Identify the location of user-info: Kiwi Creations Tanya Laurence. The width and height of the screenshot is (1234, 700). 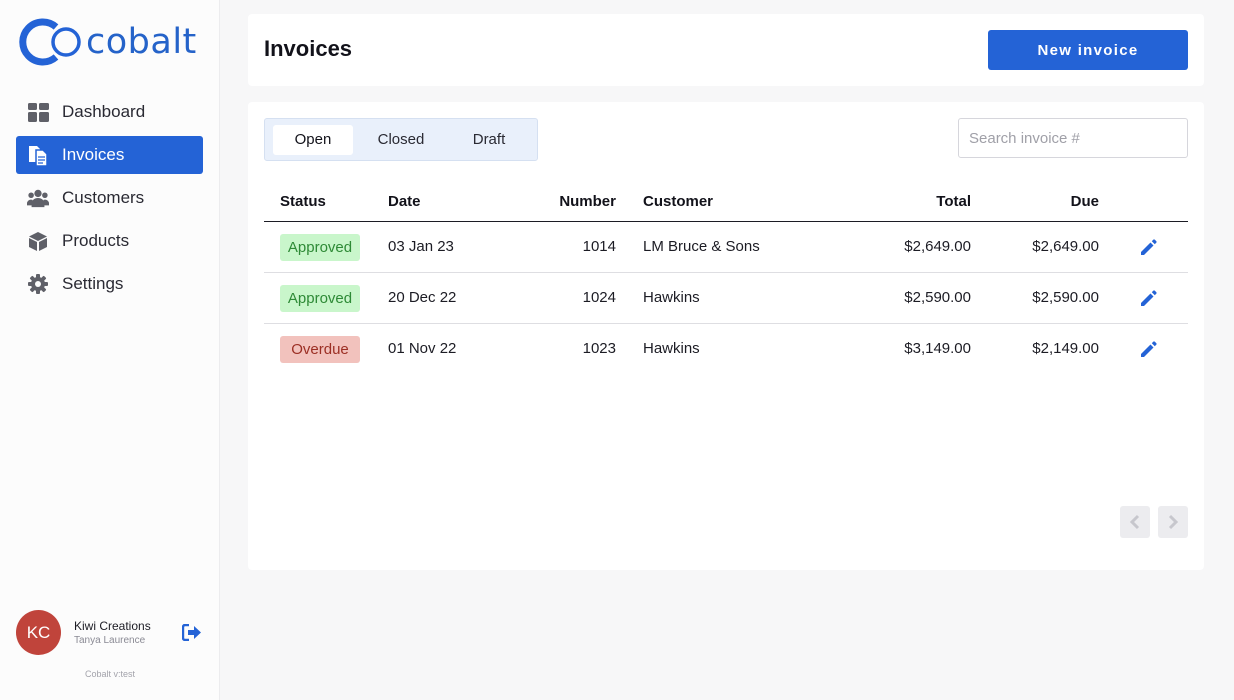
(124, 632).